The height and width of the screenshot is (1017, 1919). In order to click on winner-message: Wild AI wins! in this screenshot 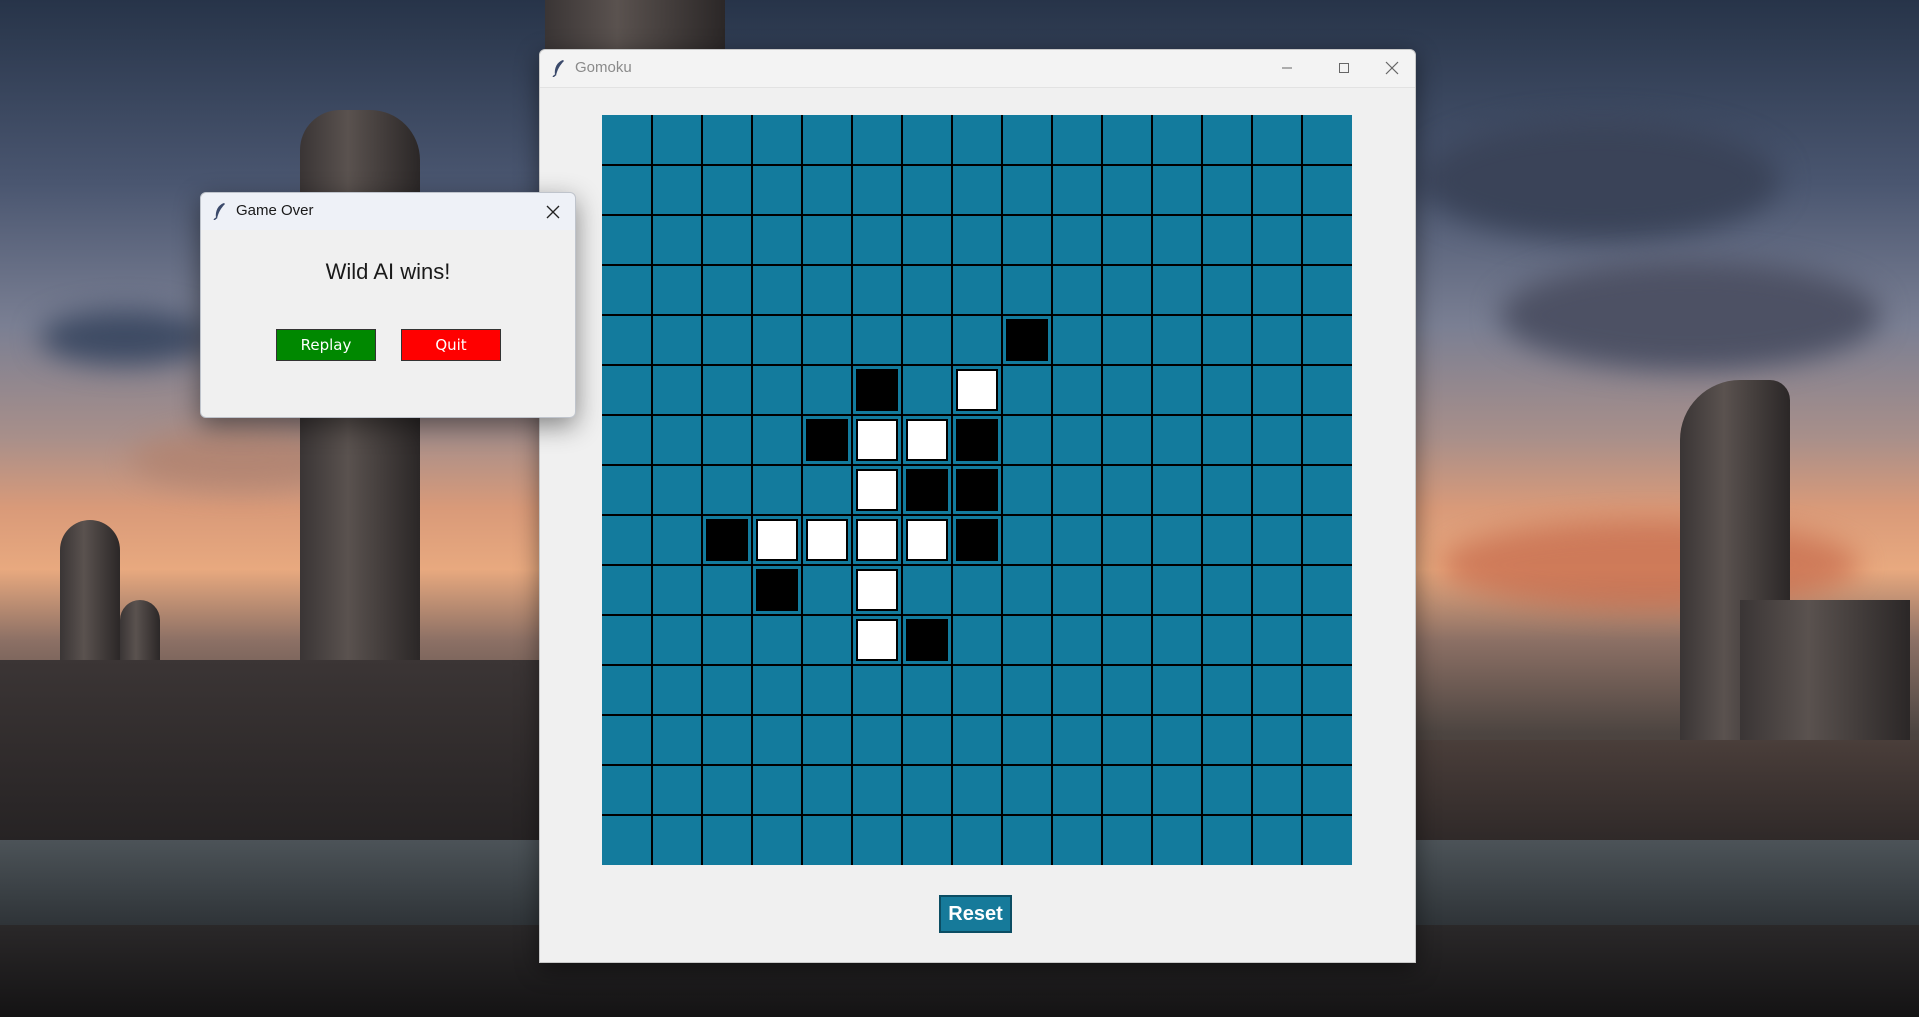, I will do `click(388, 271)`.